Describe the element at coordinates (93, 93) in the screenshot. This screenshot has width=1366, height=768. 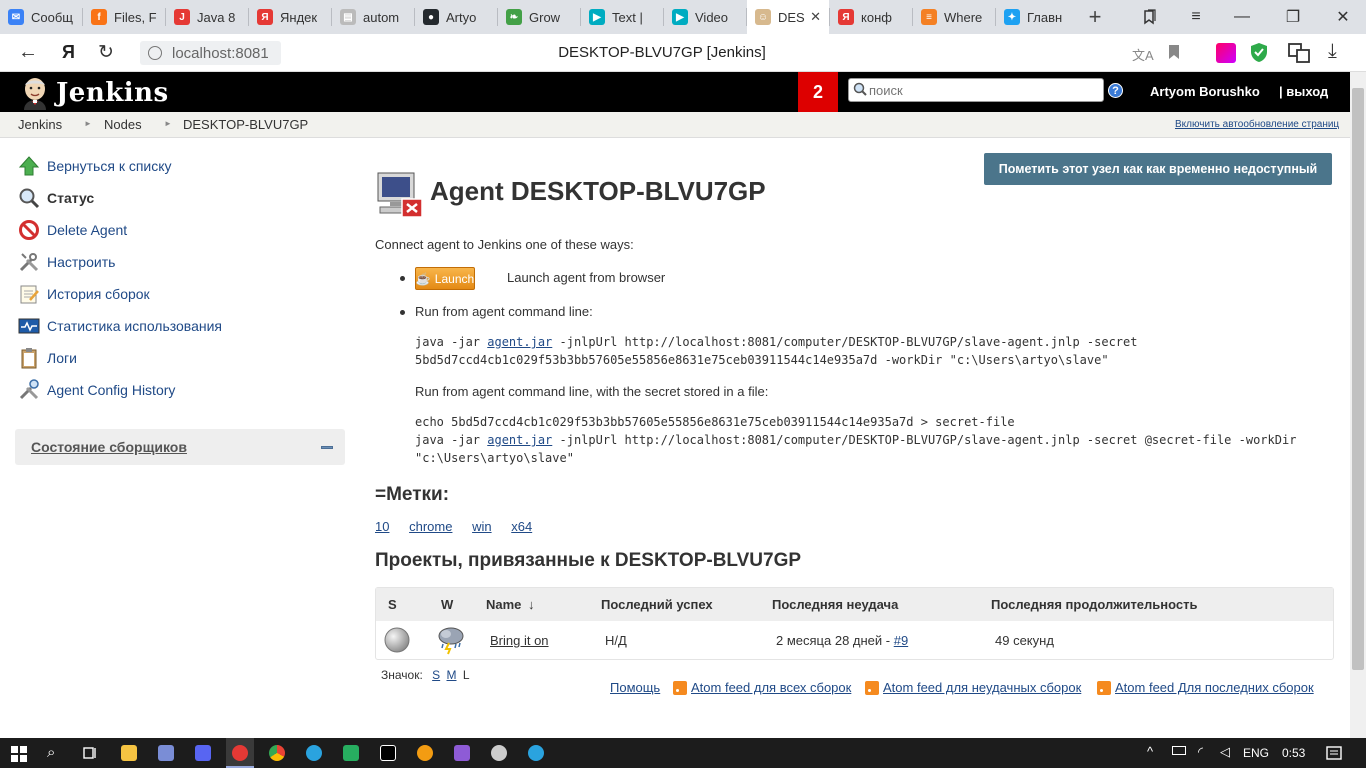
I see `jenkins-logo: Jenkins` at that location.